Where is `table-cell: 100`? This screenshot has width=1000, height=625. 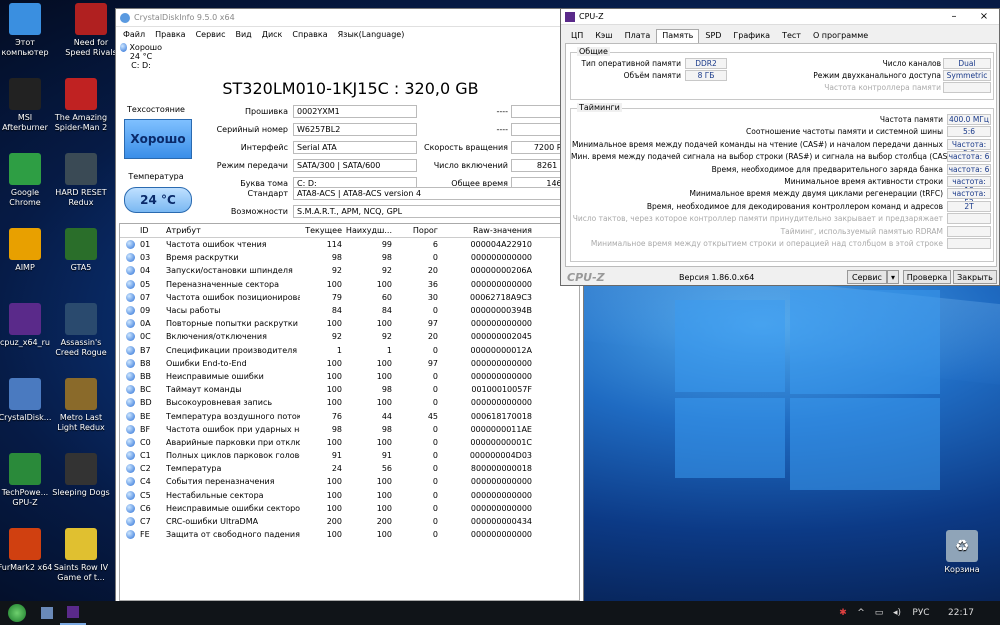 table-cell: 100 is located at coordinates (334, 508).